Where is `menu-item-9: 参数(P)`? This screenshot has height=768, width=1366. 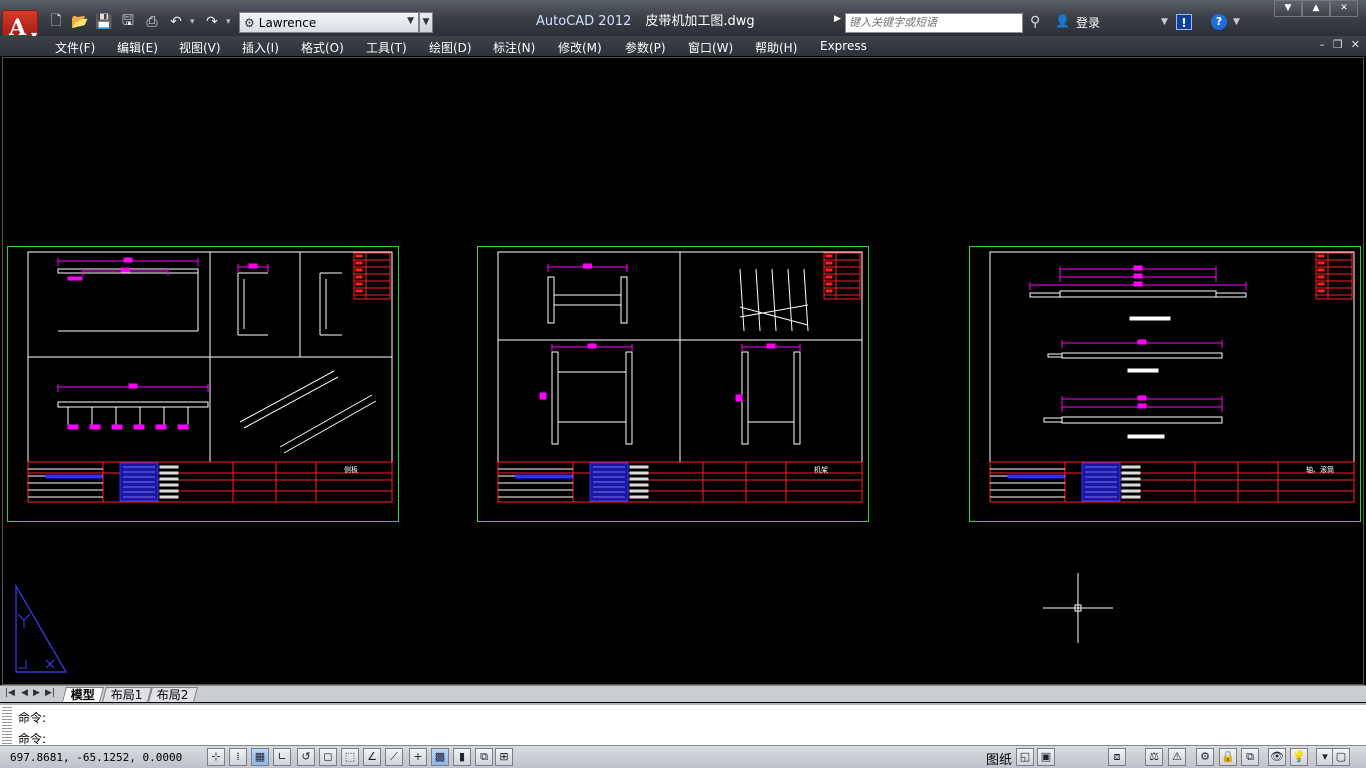 menu-item-9: 参数(P) is located at coordinates (645, 47).